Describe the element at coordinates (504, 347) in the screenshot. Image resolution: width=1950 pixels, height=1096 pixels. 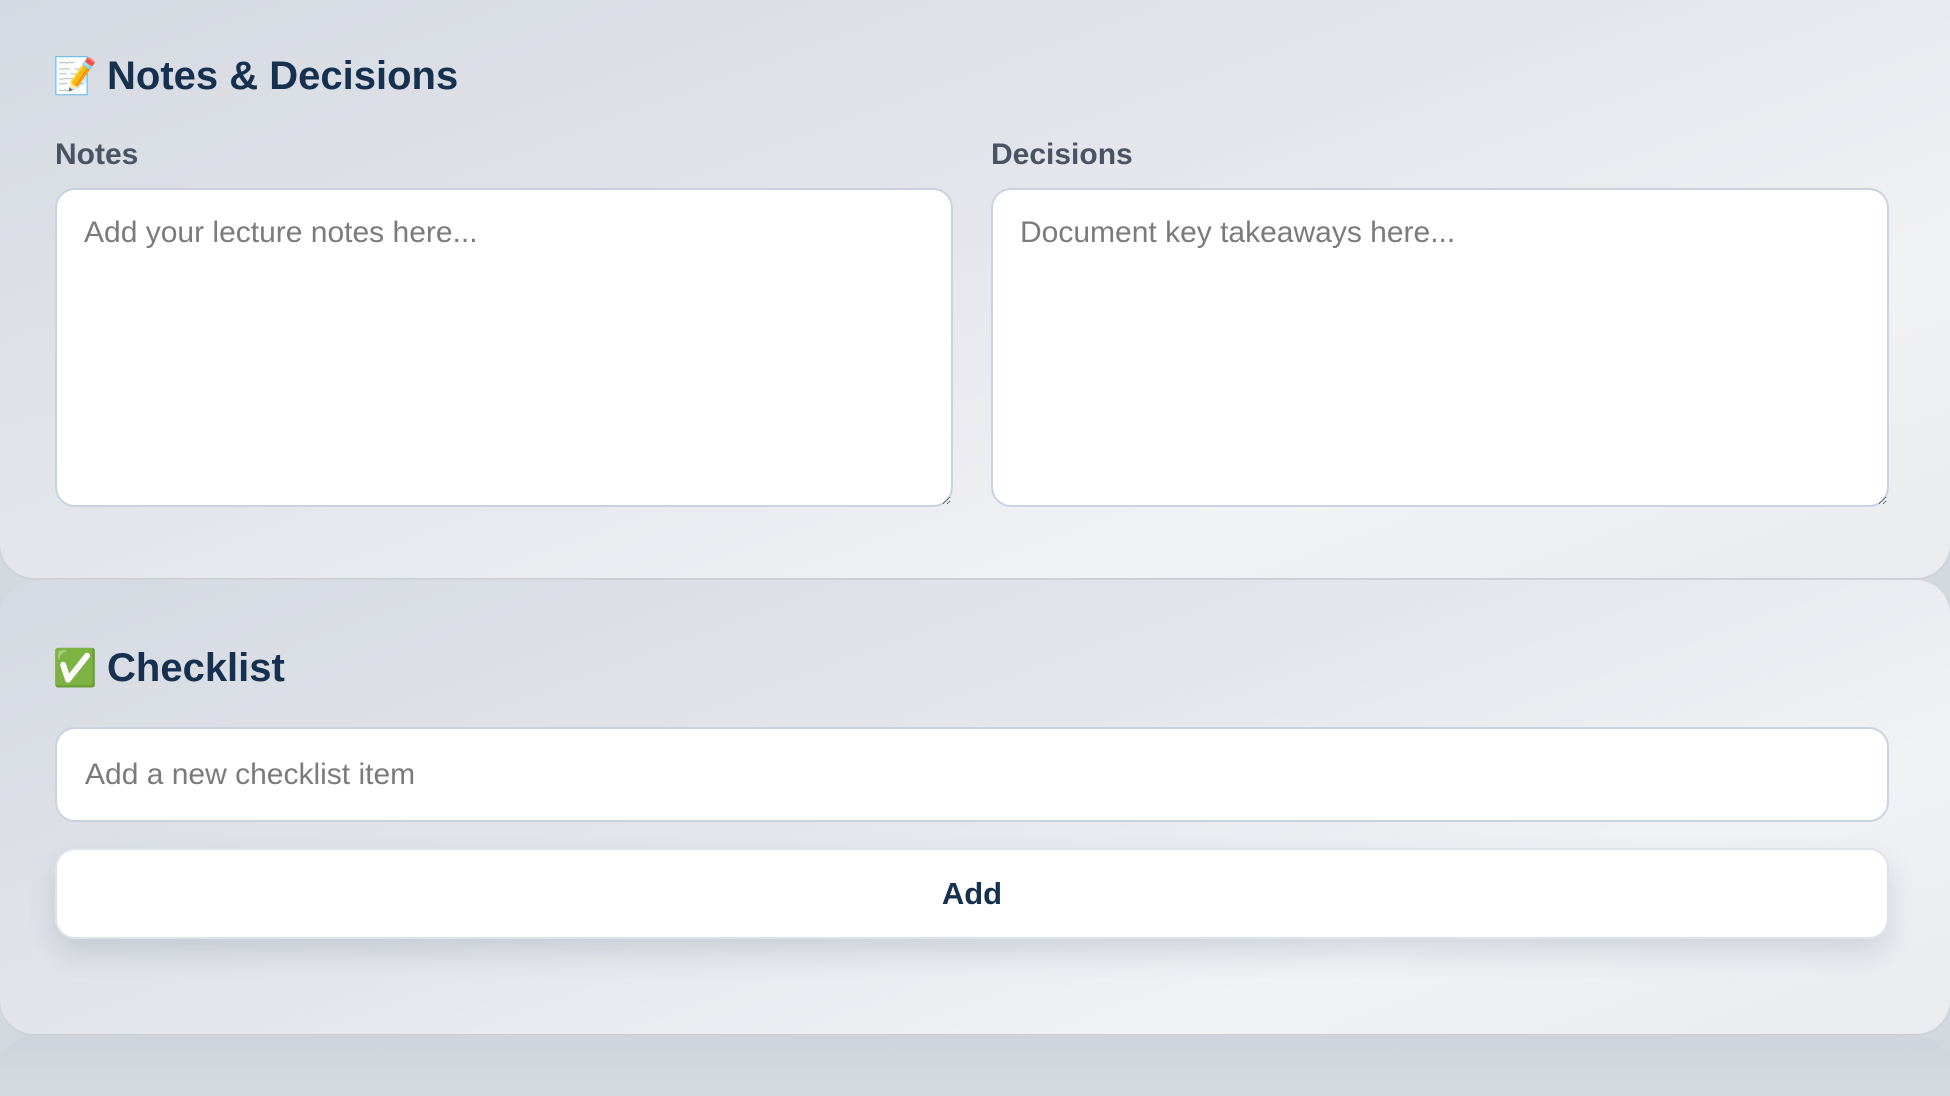
I see `notes-textarea` at that location.